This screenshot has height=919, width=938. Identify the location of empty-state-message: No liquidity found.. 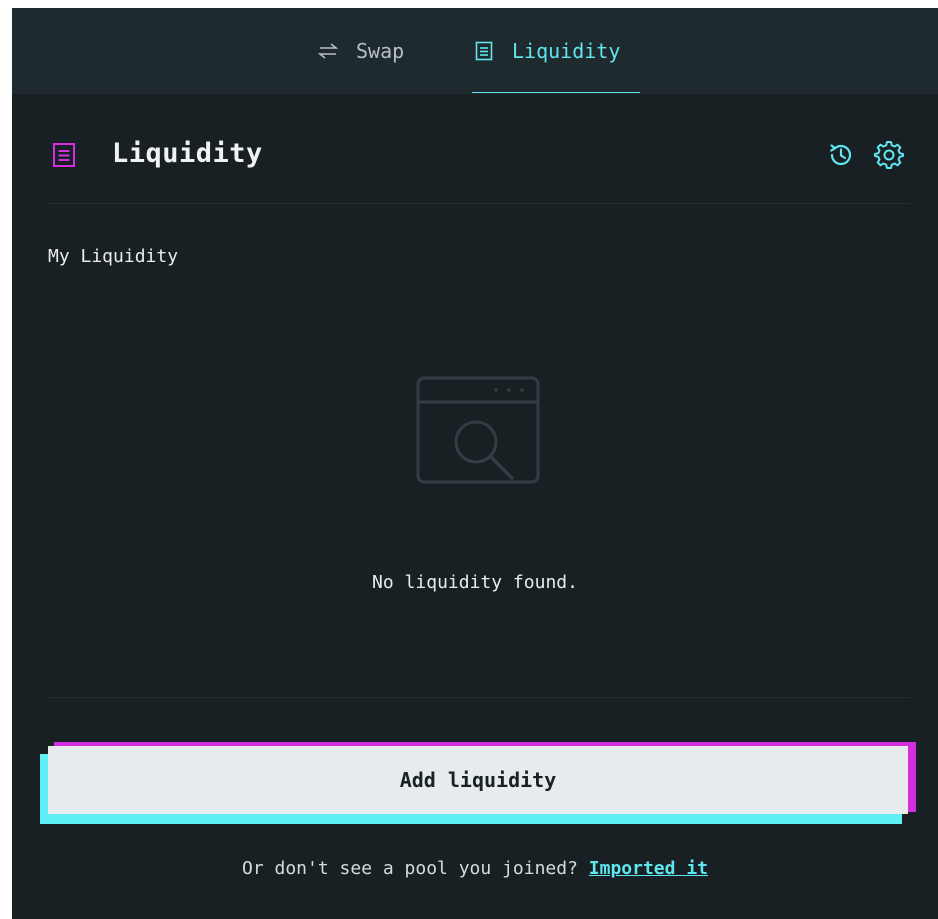
(475, 582).